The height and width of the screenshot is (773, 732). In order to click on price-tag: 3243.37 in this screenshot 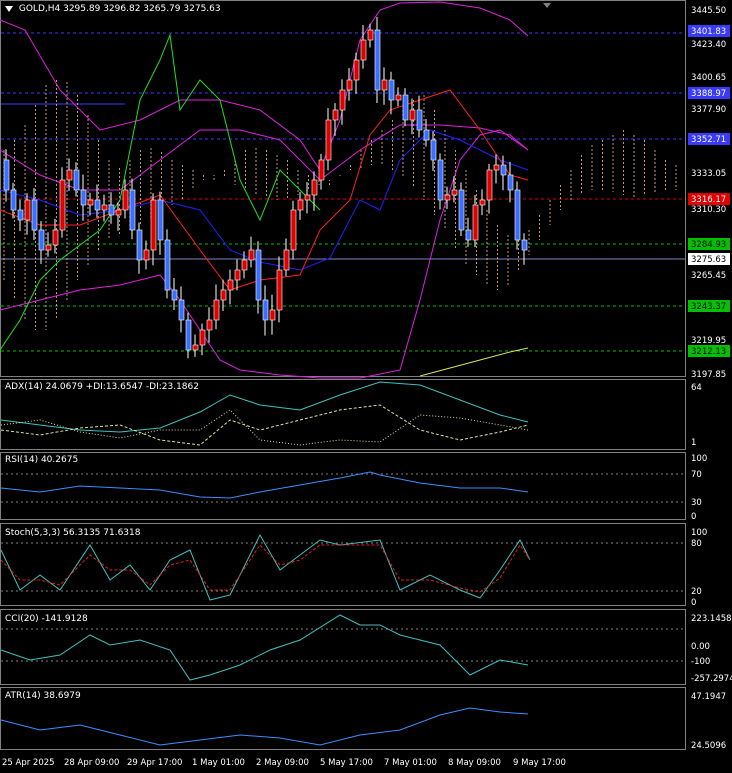, I will do `click(708, 307)`.